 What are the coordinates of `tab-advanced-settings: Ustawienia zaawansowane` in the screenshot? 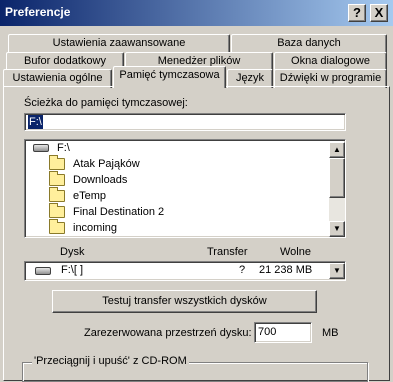 It's located at (119, 43).